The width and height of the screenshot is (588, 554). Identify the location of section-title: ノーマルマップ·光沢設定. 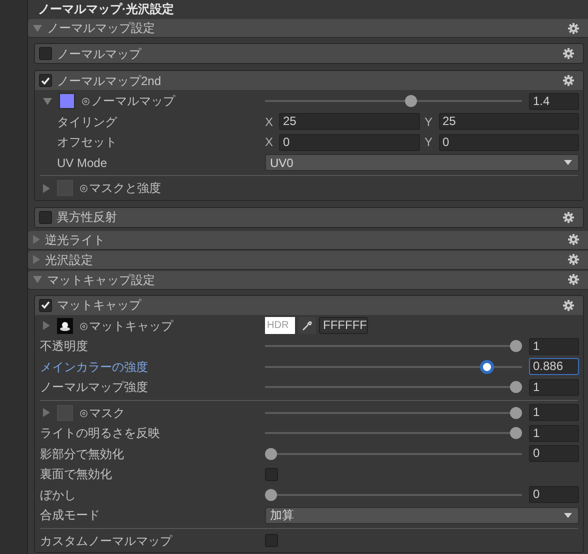
(106, 9).